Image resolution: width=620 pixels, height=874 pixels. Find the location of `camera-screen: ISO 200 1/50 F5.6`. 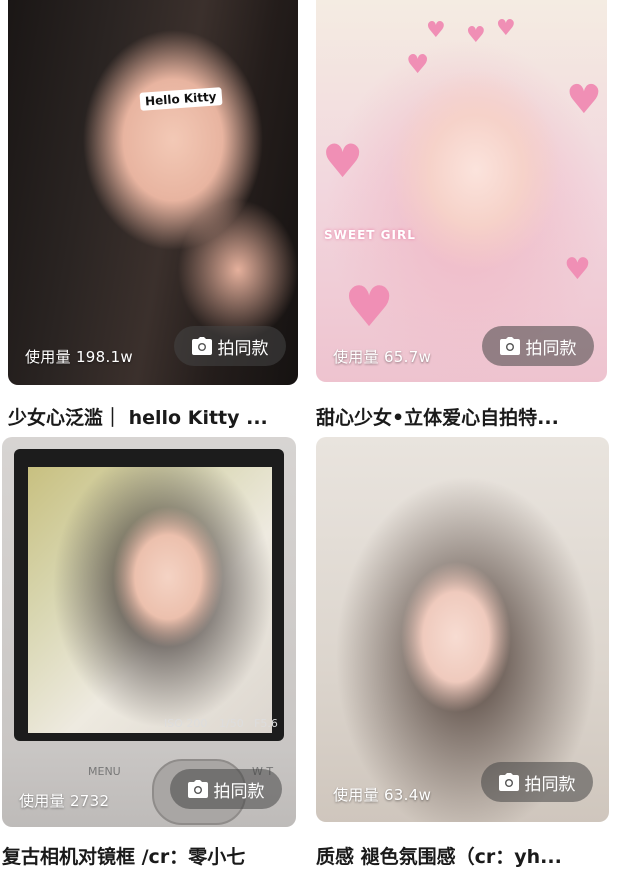

camera-screen: ISO 200 1/50 F5.6 is located at coordinates (149, 595).